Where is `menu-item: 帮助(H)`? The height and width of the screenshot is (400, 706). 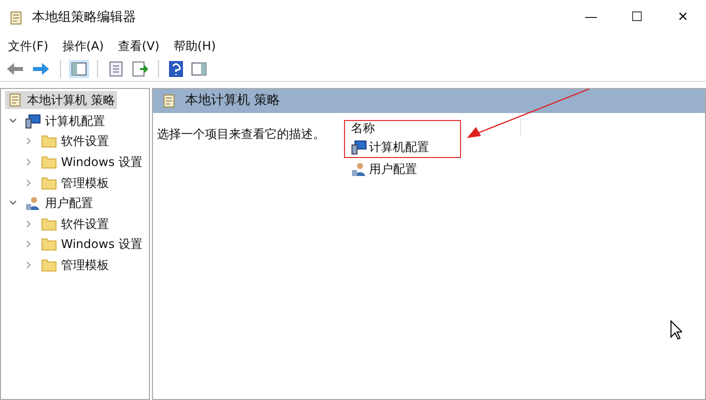
menu-item: 帮助(H) is located at coordinates (194, 46).